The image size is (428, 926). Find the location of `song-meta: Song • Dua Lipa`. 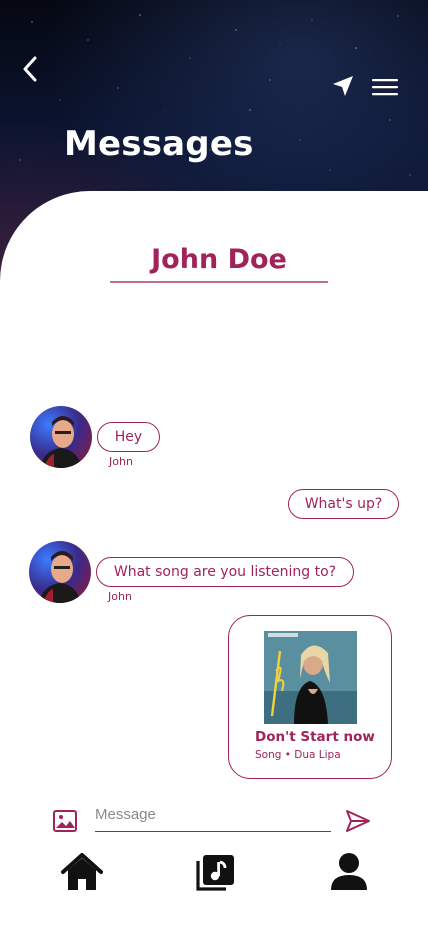

song-meta: Song • Dua Lipa is located at coordinates (298, 755).